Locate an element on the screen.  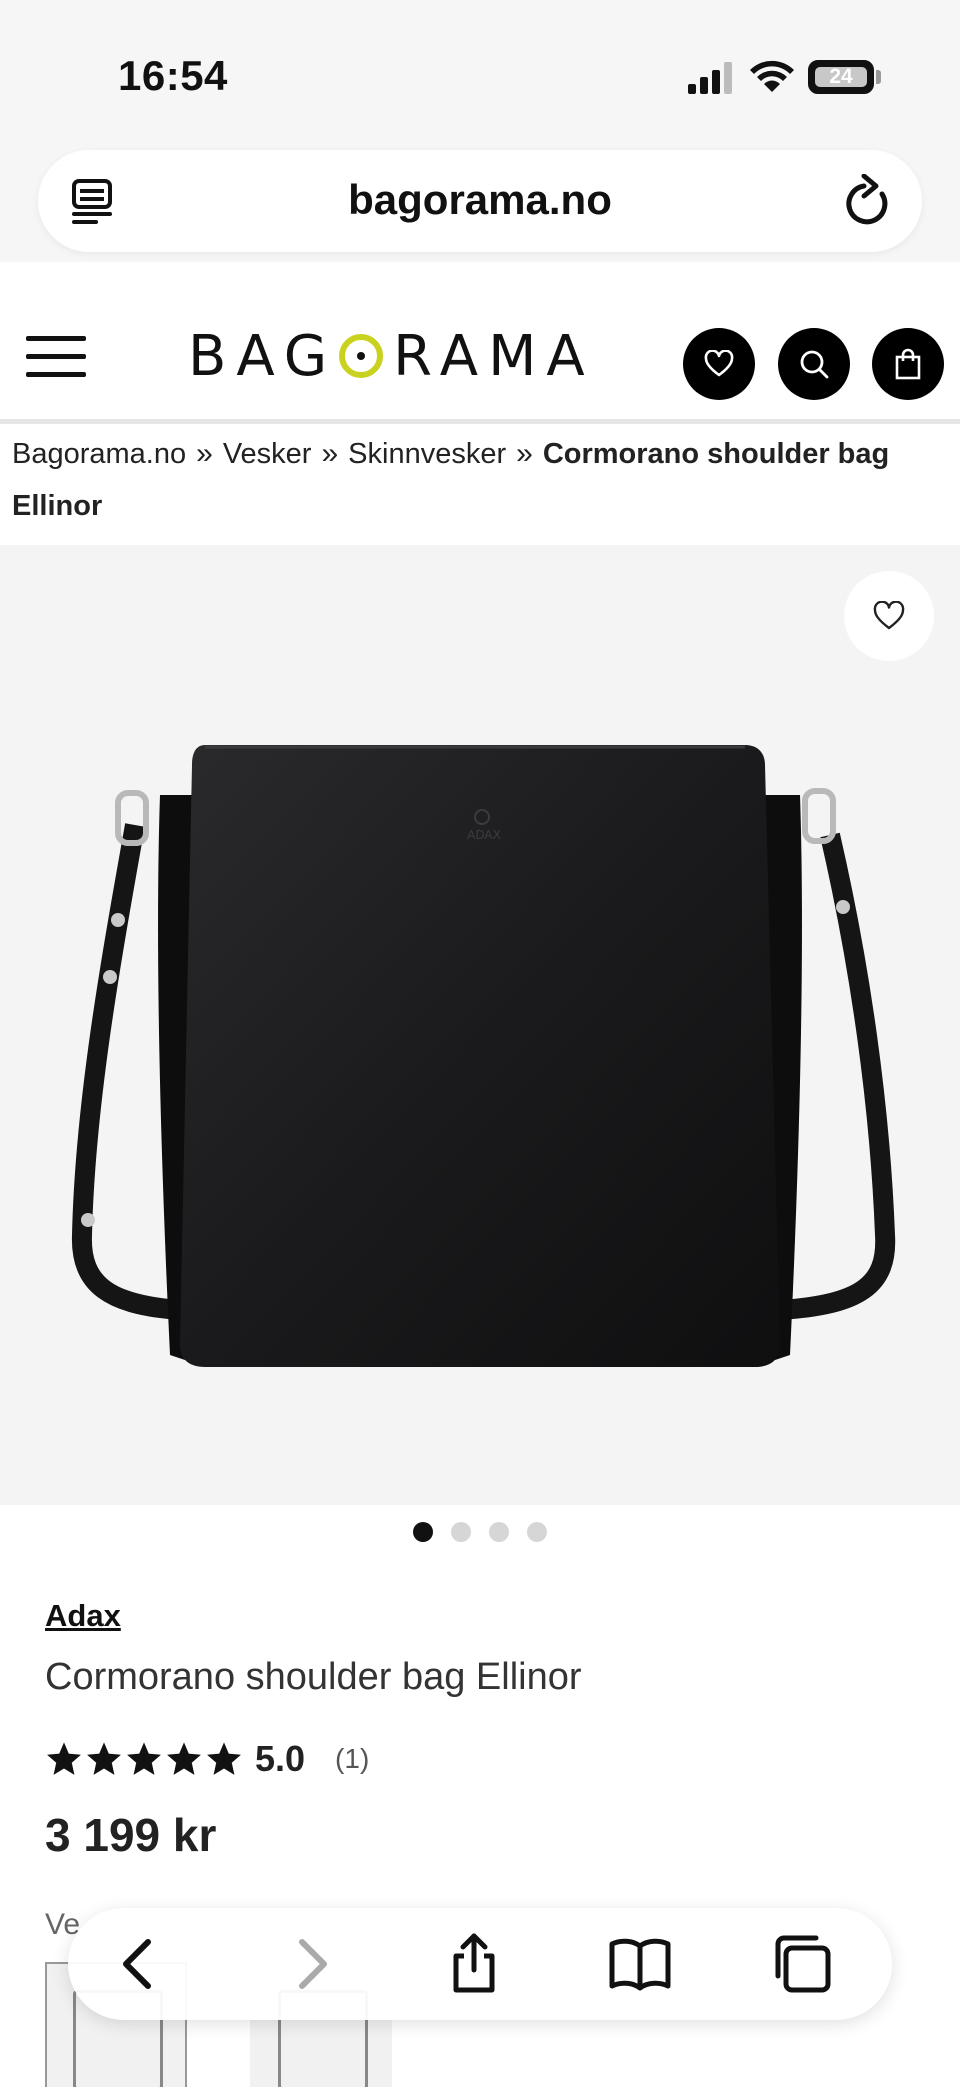
gallery-pagination is located at coordinates (480, 1532).